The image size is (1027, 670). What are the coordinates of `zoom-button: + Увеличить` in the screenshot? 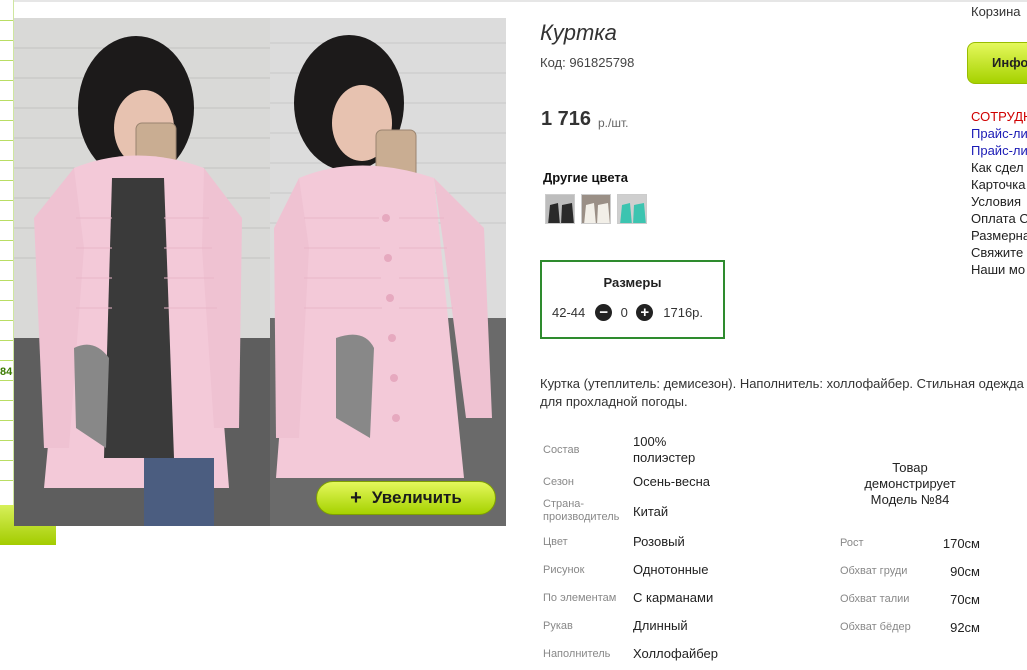 It's located at (406, 498).